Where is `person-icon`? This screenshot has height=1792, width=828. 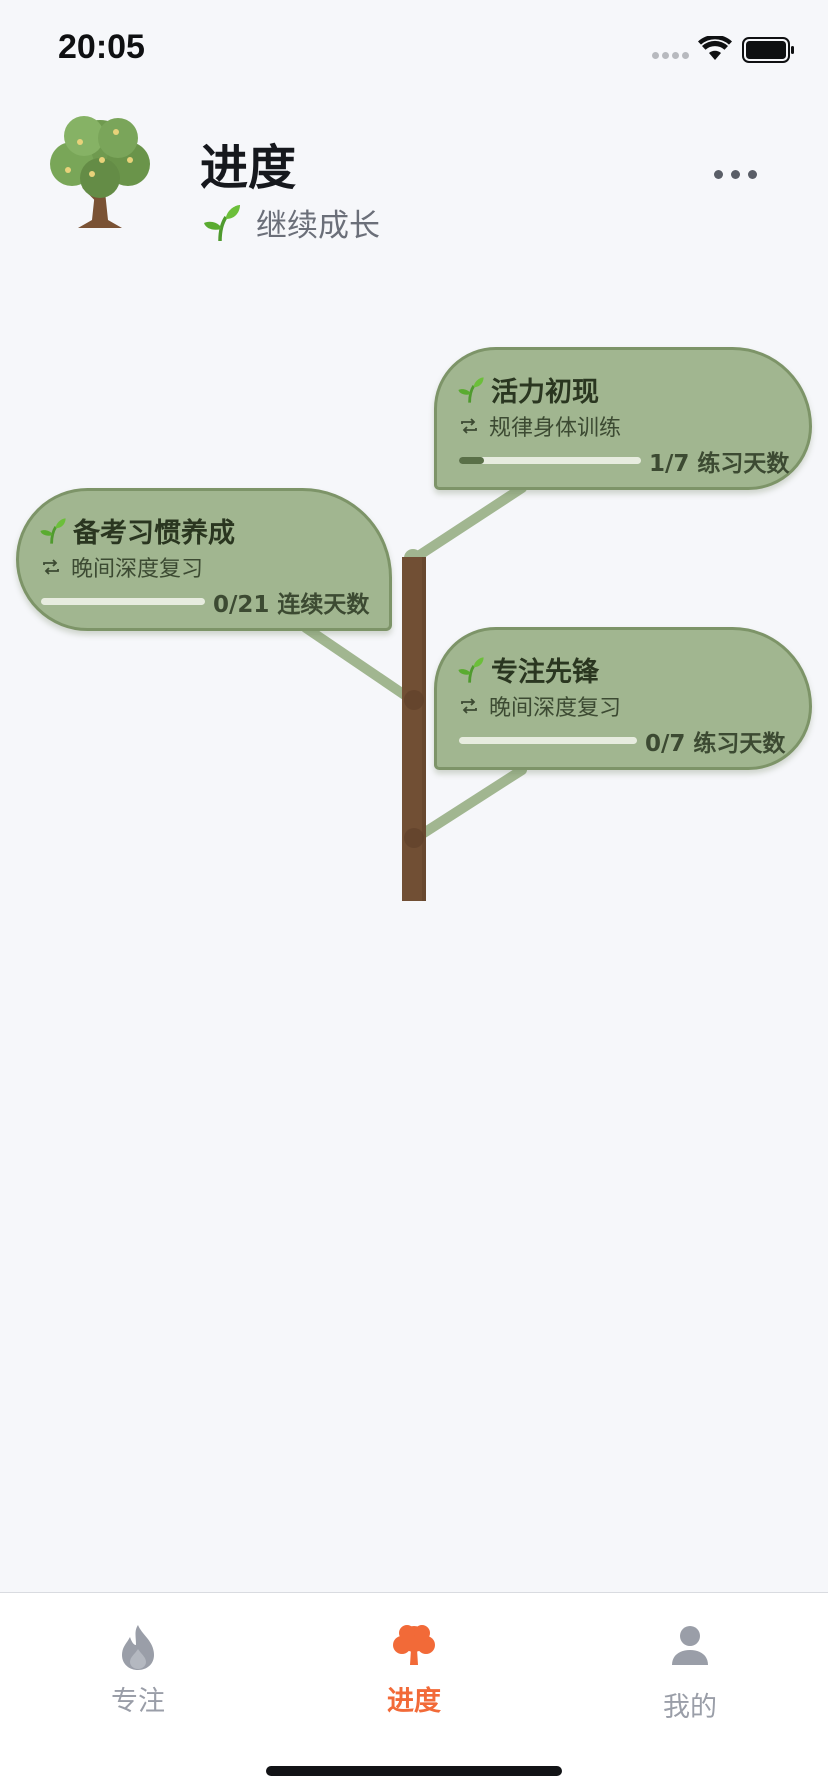 person-icon is located at coordinates (690, 1645).